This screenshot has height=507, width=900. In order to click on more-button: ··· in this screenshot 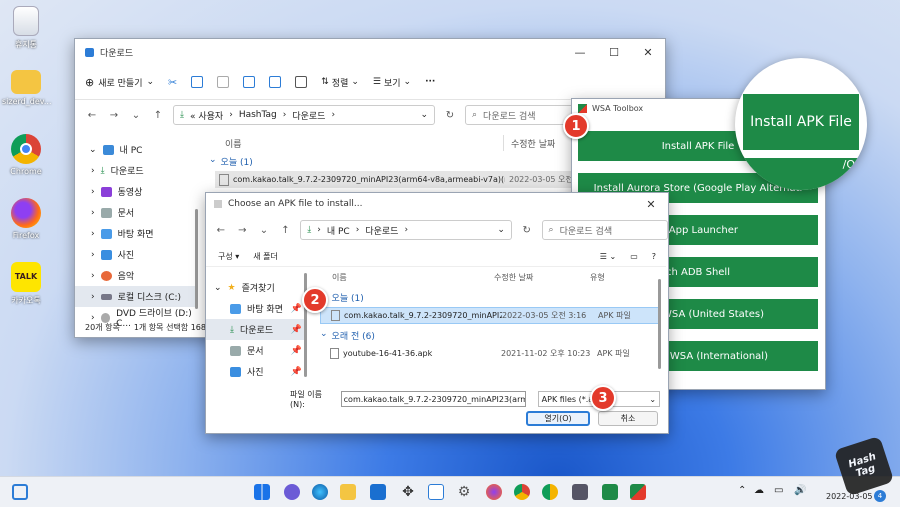, I will do `click(430, 82)`.